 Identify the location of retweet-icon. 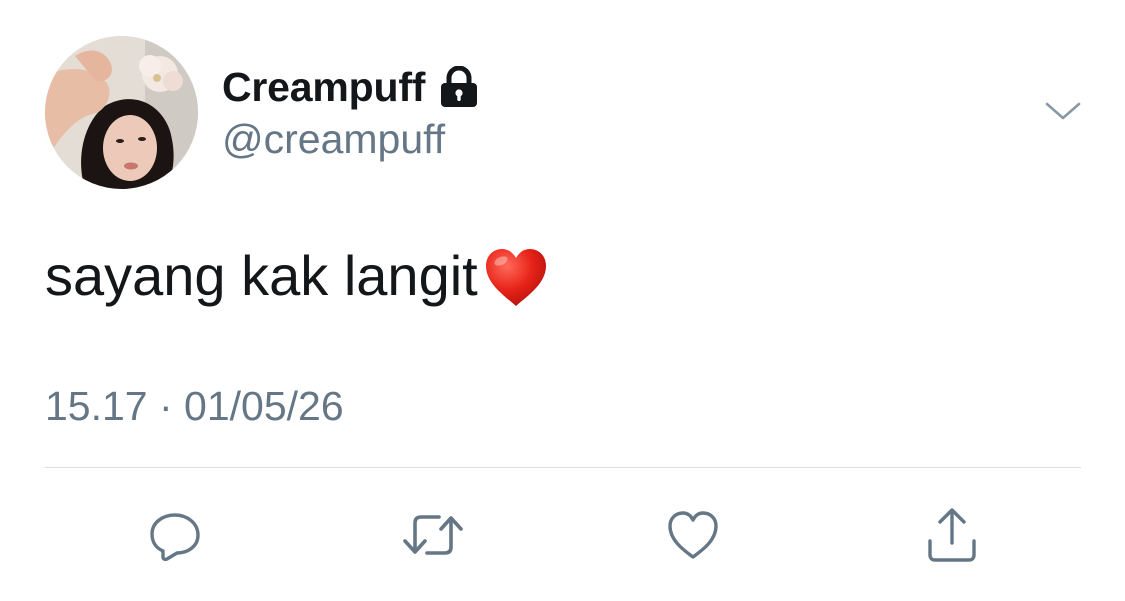
(433, 535).